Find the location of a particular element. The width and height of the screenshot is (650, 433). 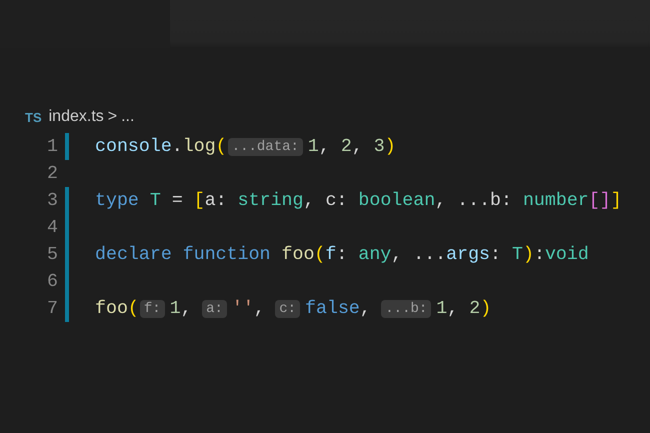

line-number: 4 is located at coordinates (52, 228).